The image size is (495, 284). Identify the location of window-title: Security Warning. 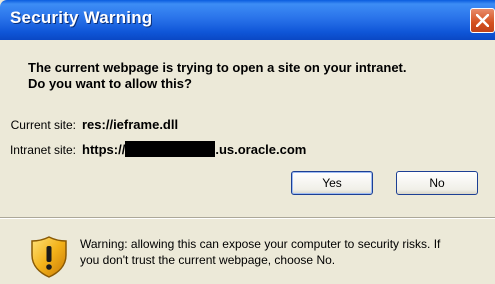
(81, 17).